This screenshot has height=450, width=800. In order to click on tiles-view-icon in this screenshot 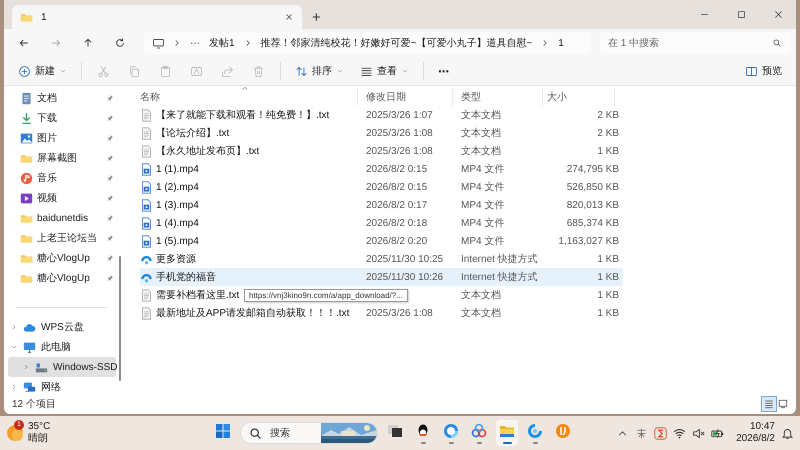, I will do `click(783, 404)`.